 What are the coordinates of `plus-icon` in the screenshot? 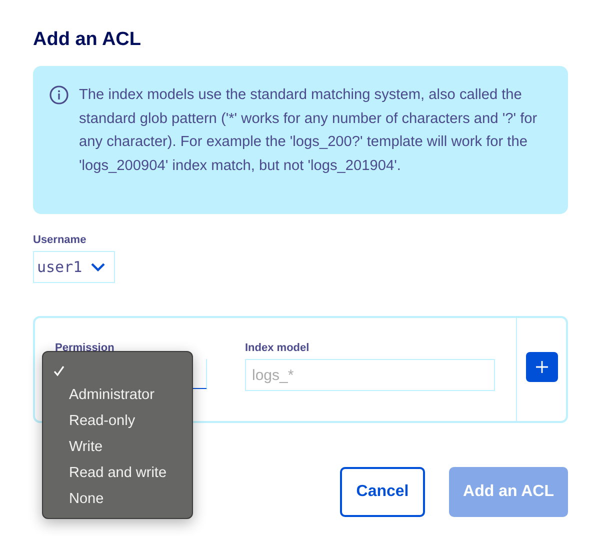 It's located at (542, 367).